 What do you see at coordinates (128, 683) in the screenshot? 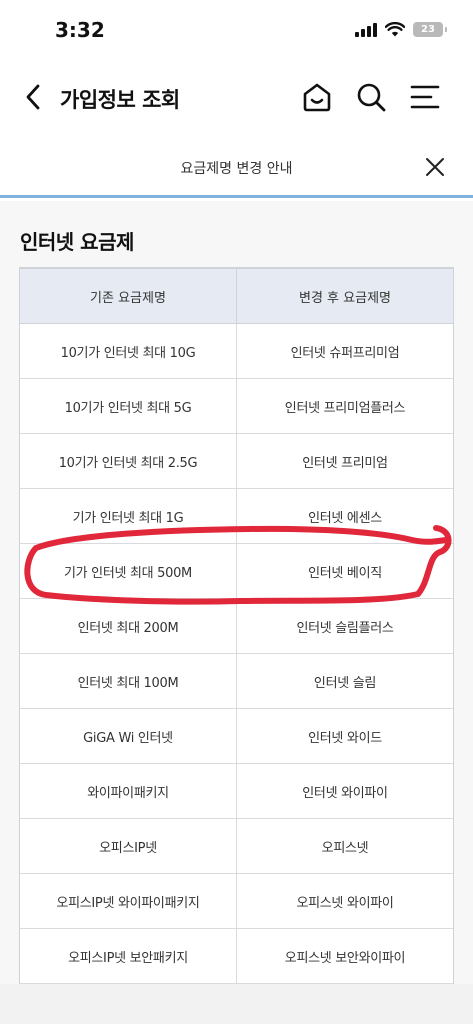
I see `old-plan-name: 인터넷 최대 100M` at bounding box center [128, 683].